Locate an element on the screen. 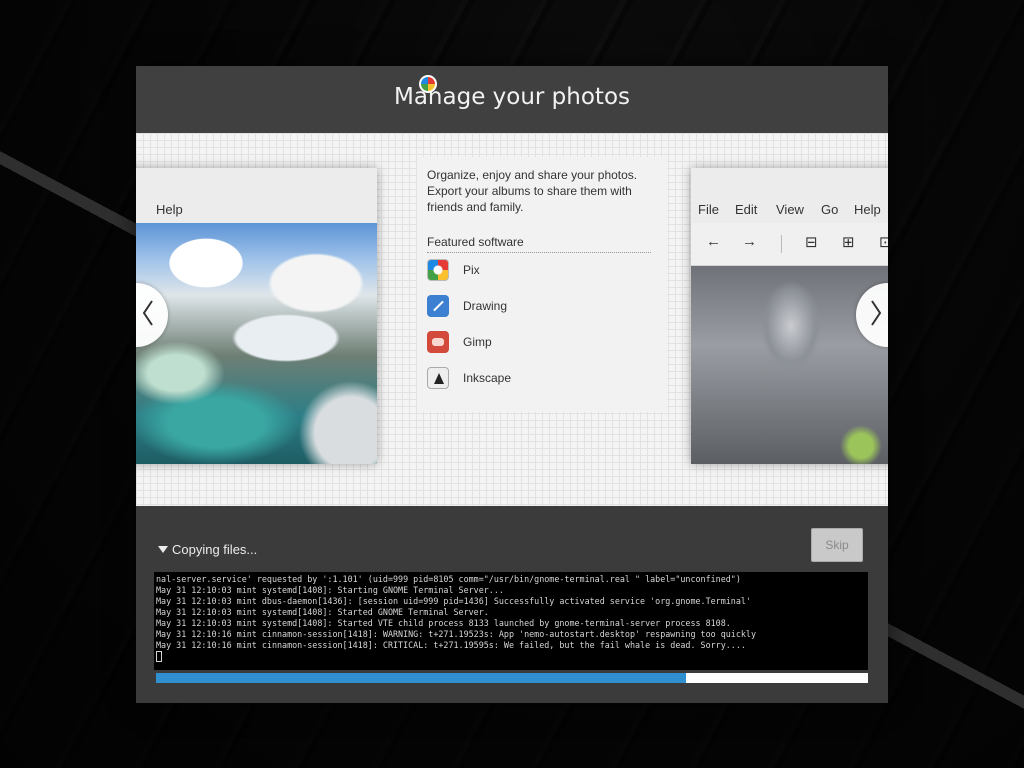 This screenshot has width=1024, height=768. software-item-pix: Pix is located at coordinates (537, 270).